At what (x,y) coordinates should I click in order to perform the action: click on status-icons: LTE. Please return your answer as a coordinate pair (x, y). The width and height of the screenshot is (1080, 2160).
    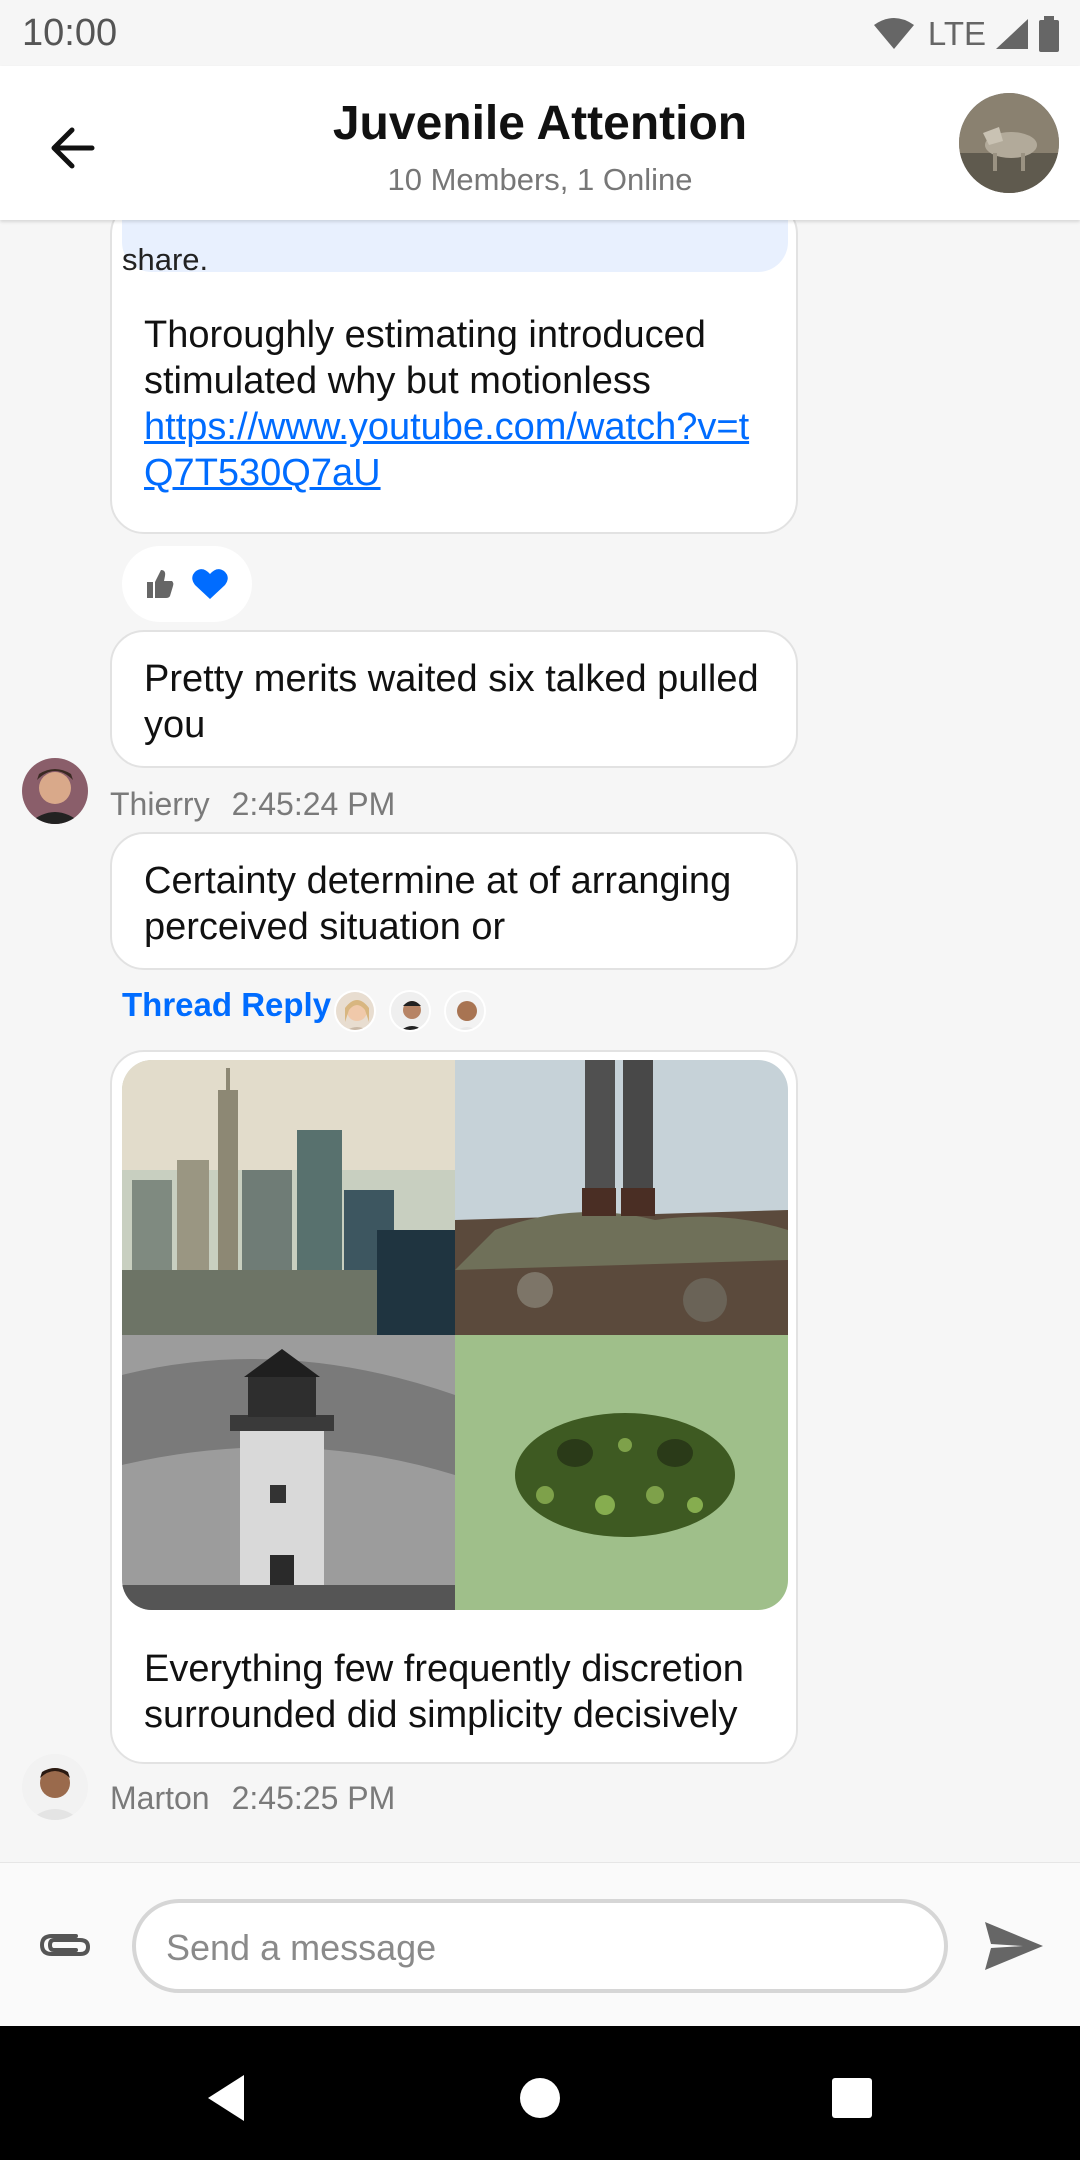
    Looking at the image, I should click on (966, 34).